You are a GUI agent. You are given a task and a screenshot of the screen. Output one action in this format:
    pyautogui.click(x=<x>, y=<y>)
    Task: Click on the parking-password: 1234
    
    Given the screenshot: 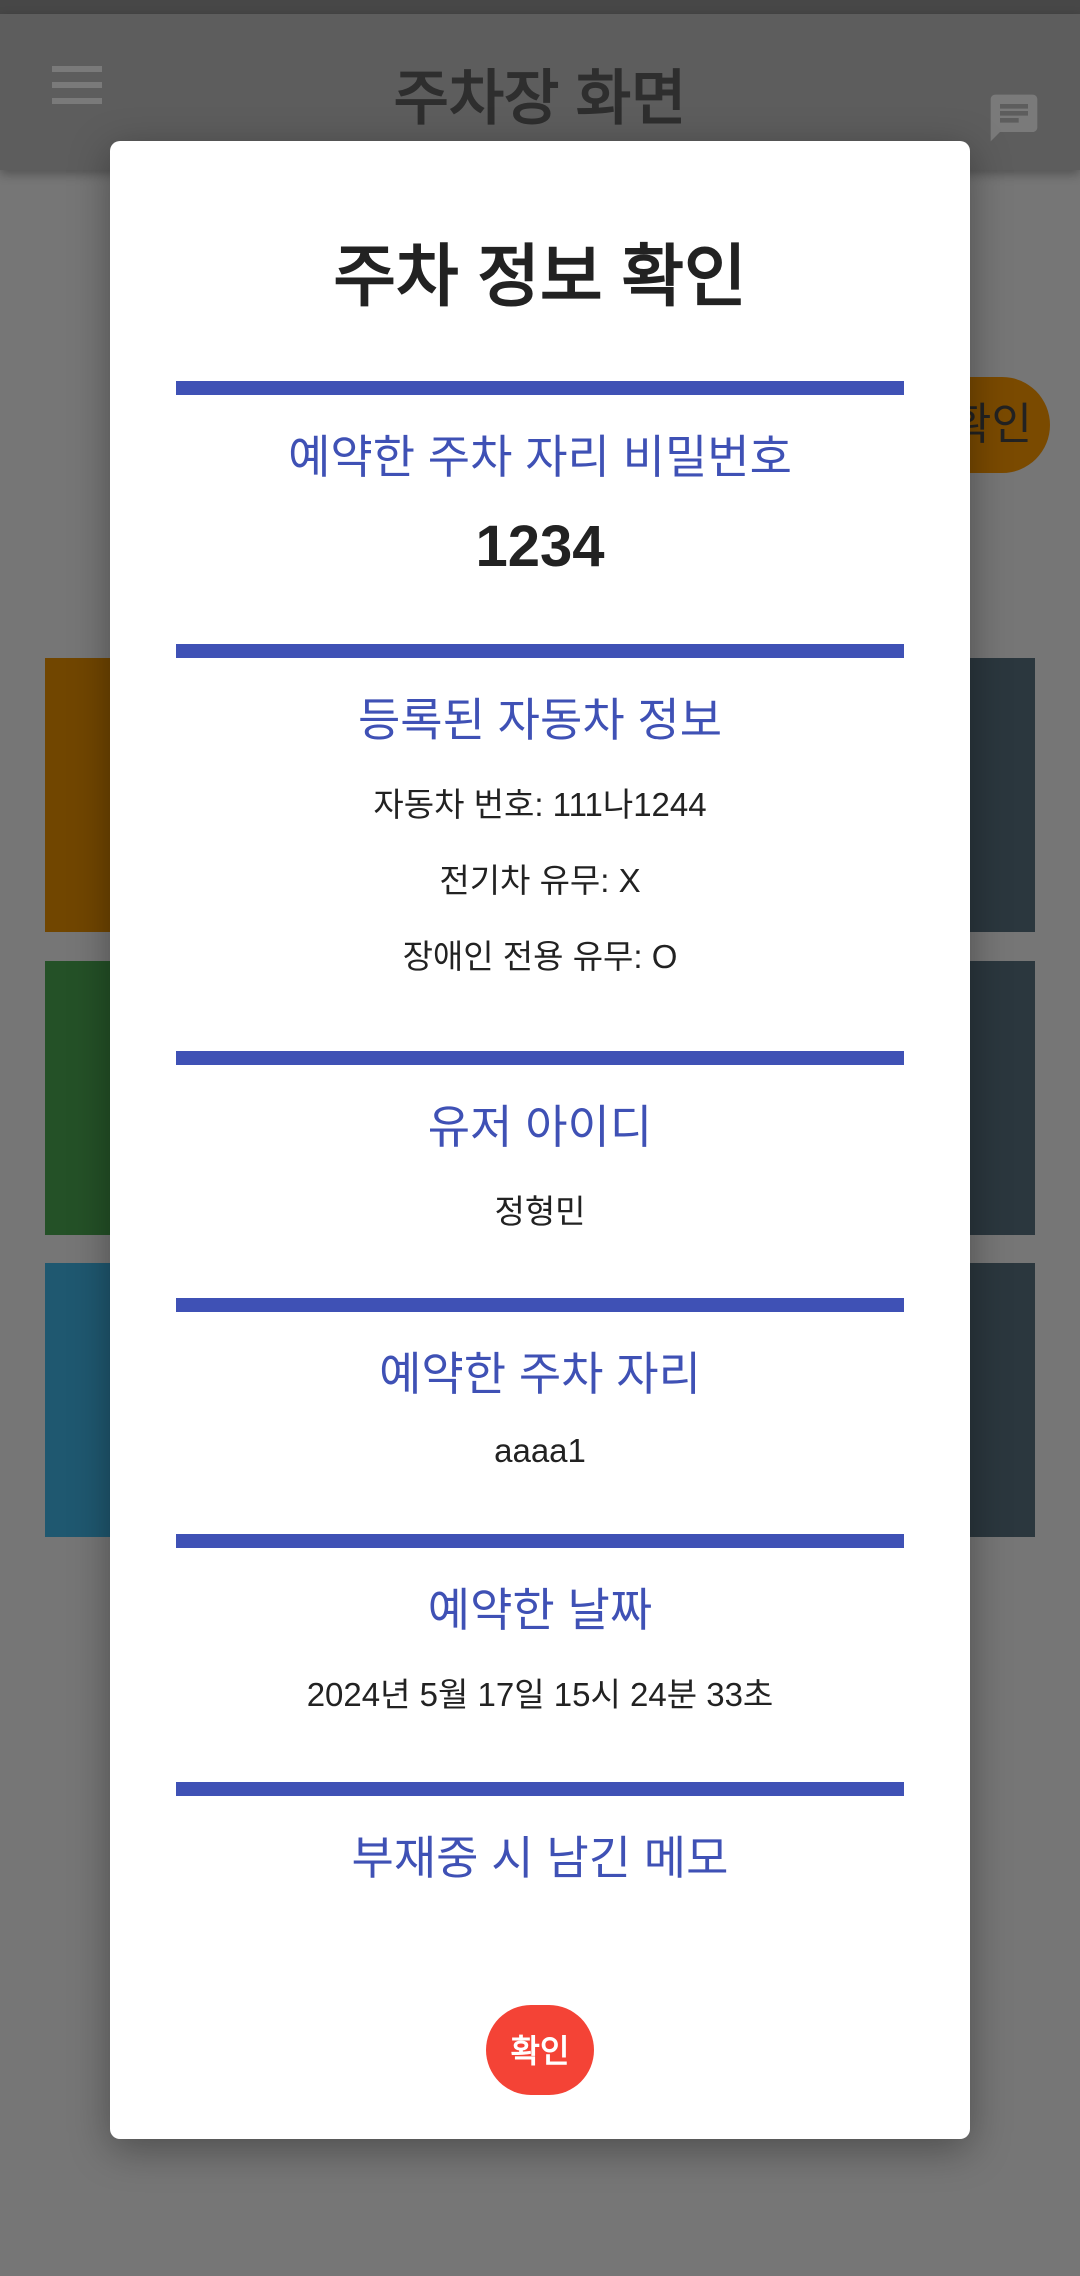 What is the action you would take?
    pyautogui.click(x=540, y=546)
    